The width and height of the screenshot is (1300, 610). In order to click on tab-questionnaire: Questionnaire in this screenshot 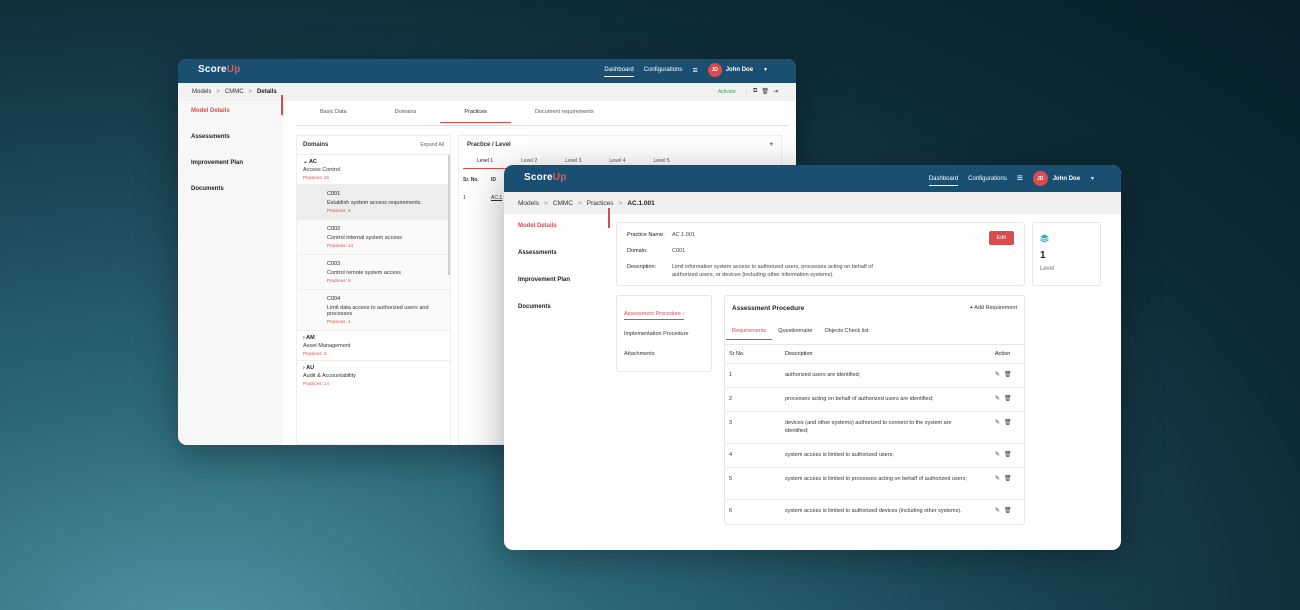, I will do `click(795, 334)`.